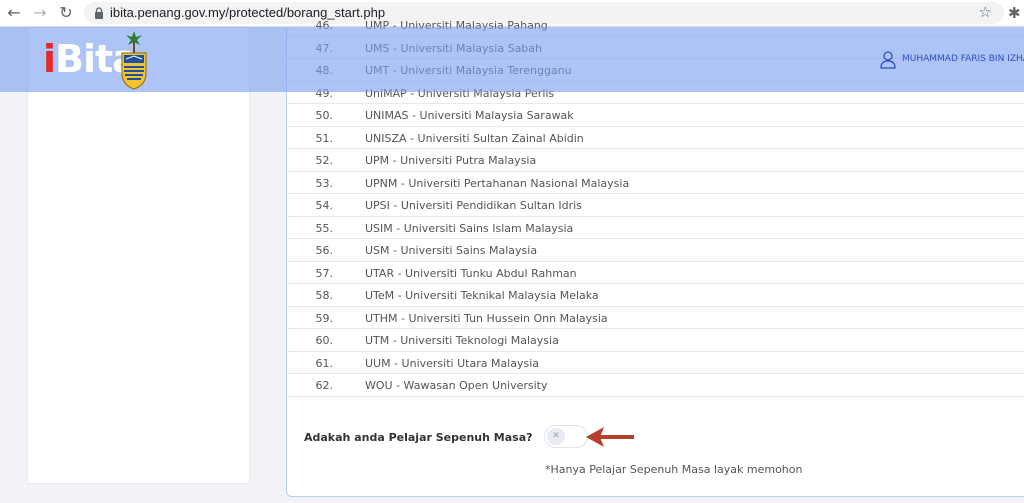 The width and height of the screenshot is (1024, 503). I want to click on university-row: 57. UTAR - Universiti Tunku Abdul Rahman, so click(655, 273).